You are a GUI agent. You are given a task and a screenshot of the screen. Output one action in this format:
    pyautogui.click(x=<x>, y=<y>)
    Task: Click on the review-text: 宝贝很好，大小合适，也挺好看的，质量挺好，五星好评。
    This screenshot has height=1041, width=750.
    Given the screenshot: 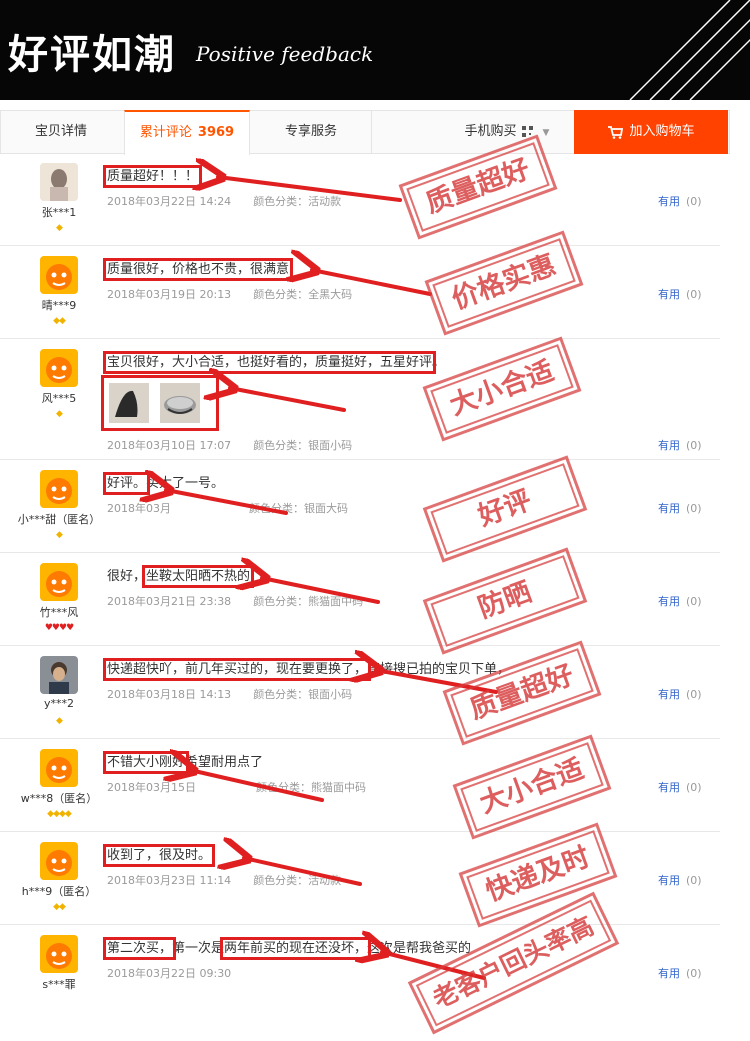 What is the action you would take?
    pyautogui.click(x=274, y=362)
    